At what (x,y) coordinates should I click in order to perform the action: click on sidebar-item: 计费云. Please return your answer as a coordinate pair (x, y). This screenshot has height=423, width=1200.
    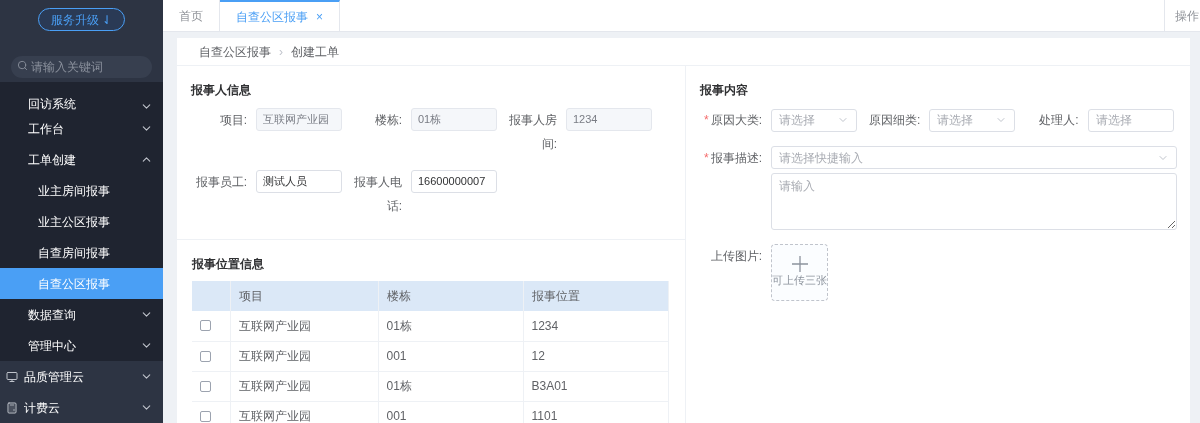
    Looking at the image, I should click on (81, 407).